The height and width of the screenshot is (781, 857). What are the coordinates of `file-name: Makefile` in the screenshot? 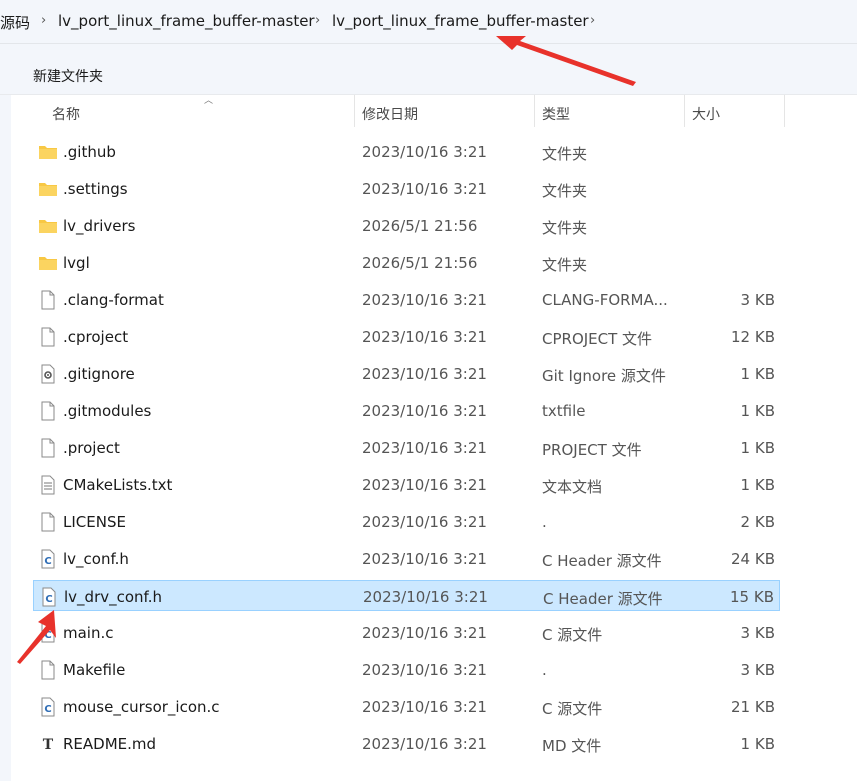 It's located at (94, 670).